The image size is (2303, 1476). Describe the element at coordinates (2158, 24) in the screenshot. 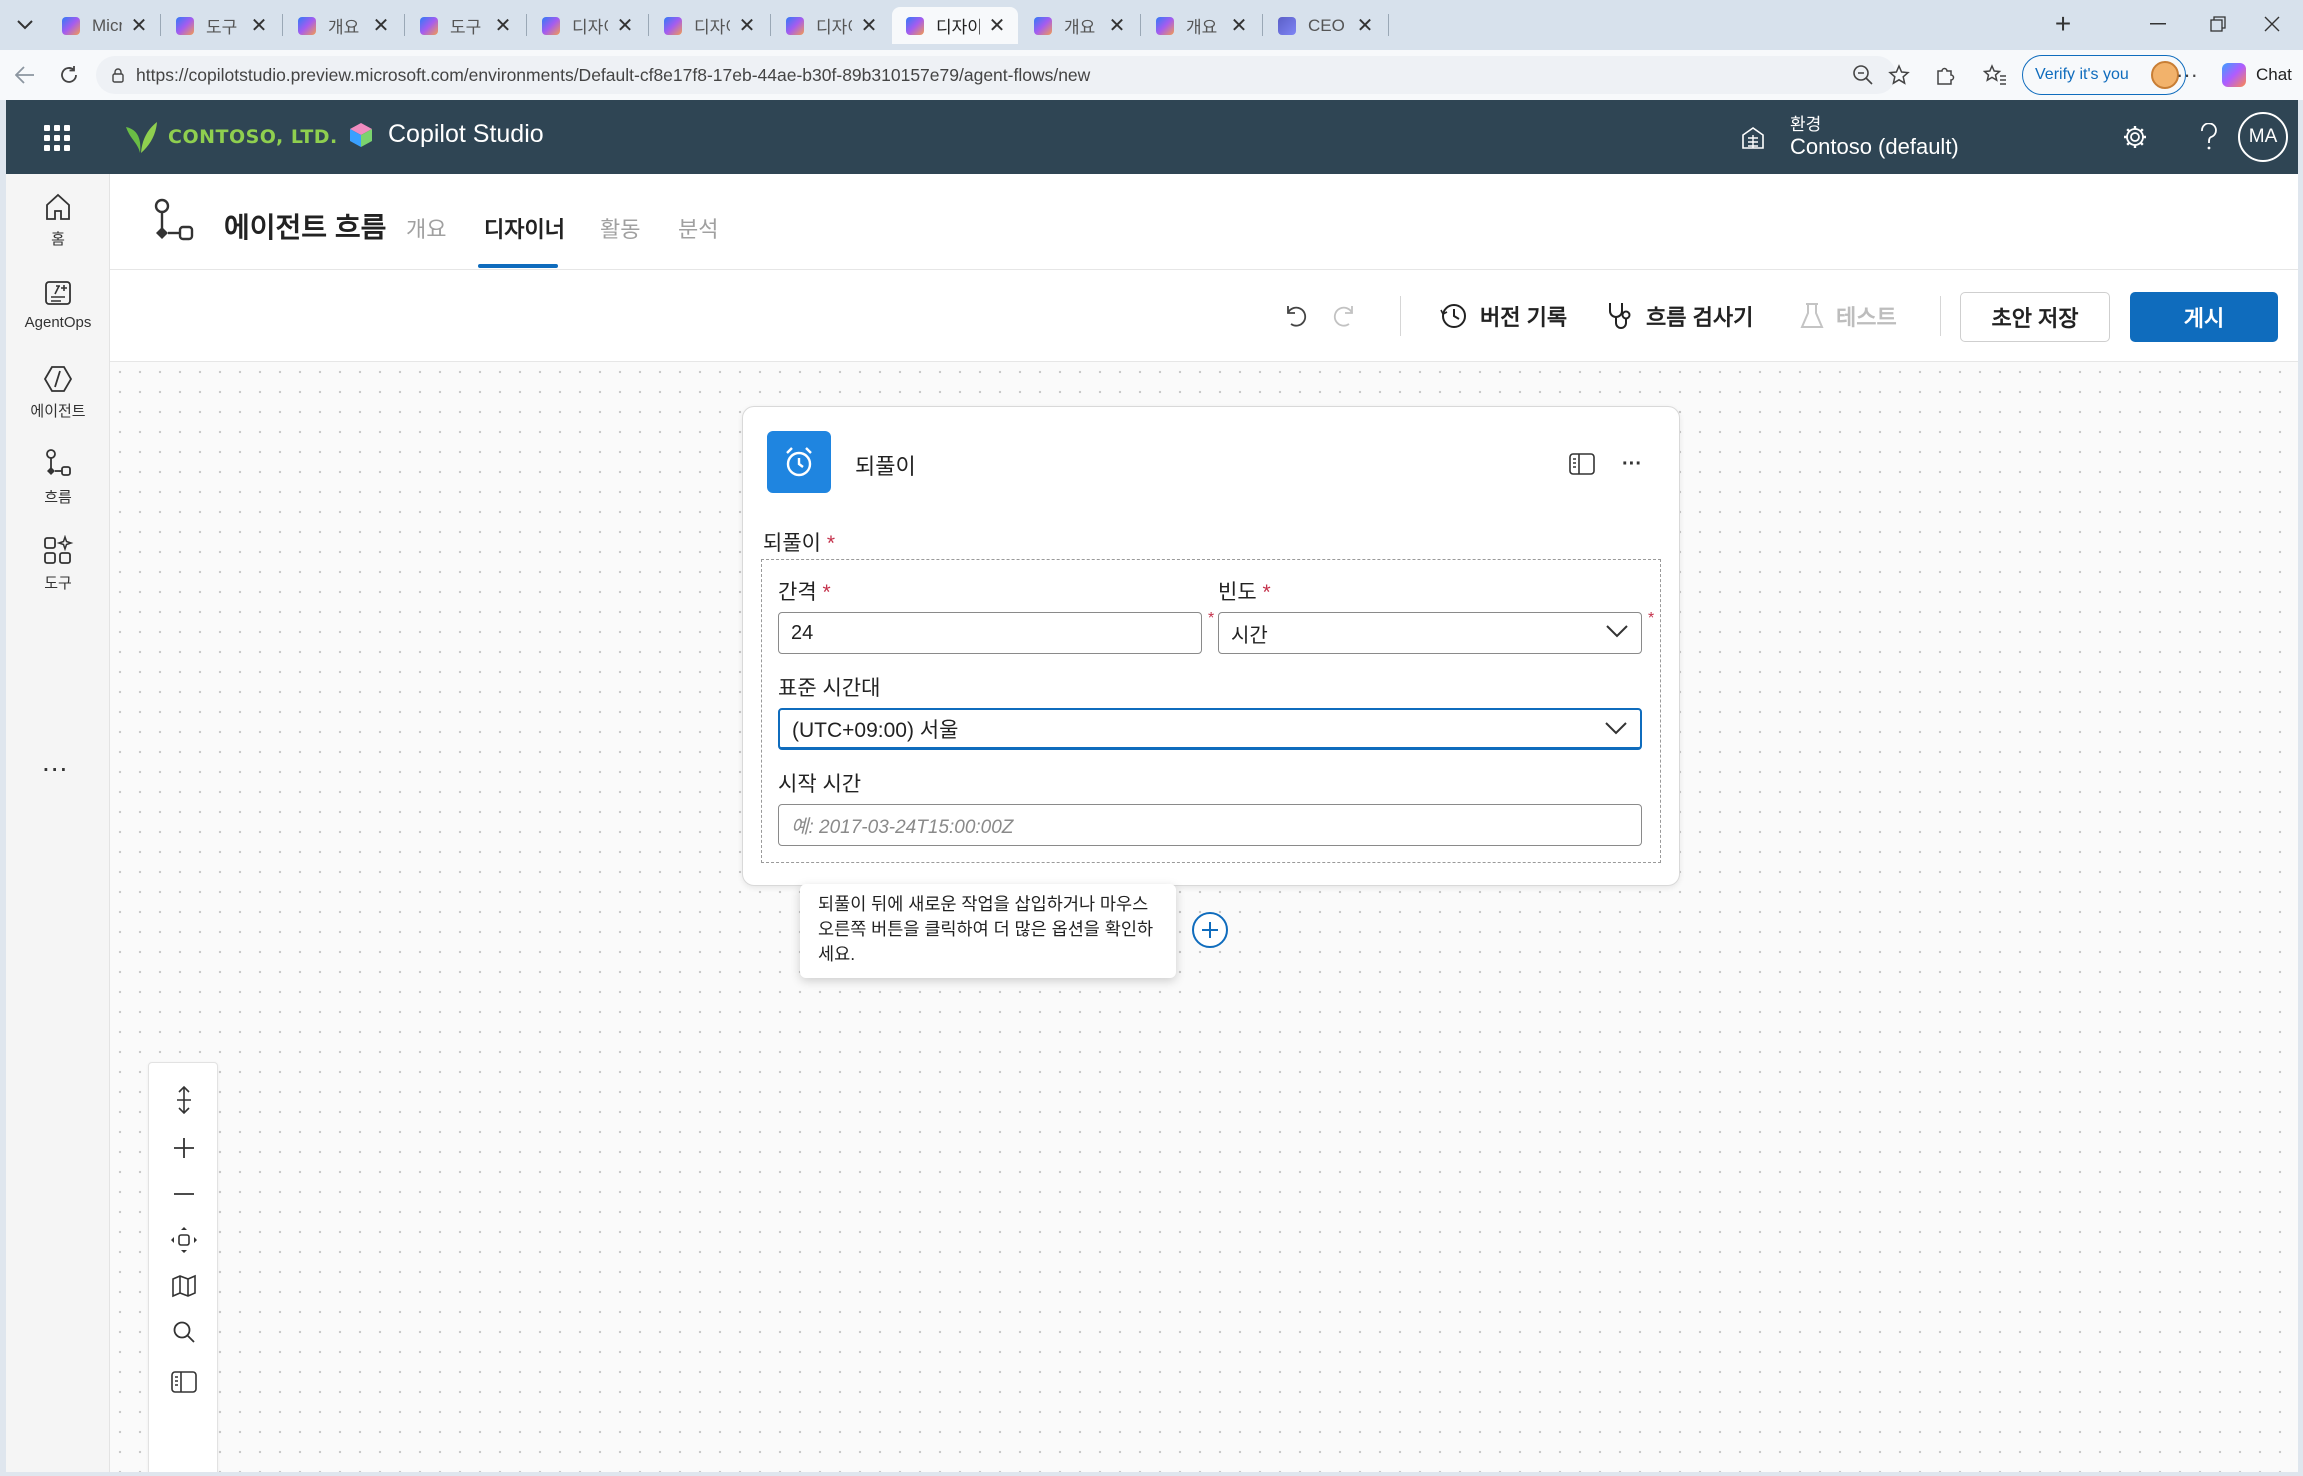

I see `minimize-button` at that location.